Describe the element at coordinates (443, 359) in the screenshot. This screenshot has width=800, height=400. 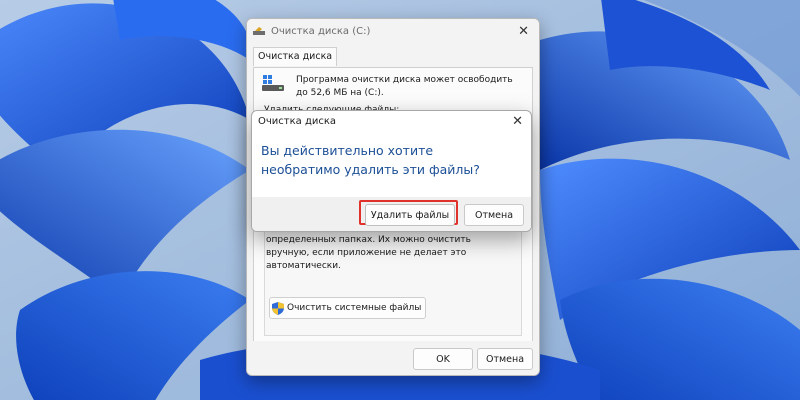
I see `ok-button: OK` at that location.